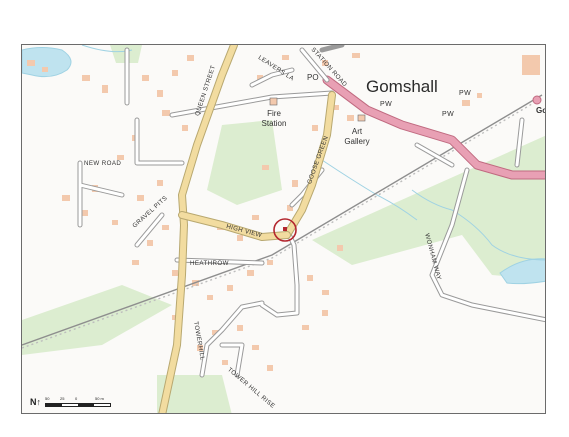 This screenshot has width=569, height=437. Describe the element at coordinates (274, 118) in the screenshot. I see `label-fire-station: Fire Station` at that location.